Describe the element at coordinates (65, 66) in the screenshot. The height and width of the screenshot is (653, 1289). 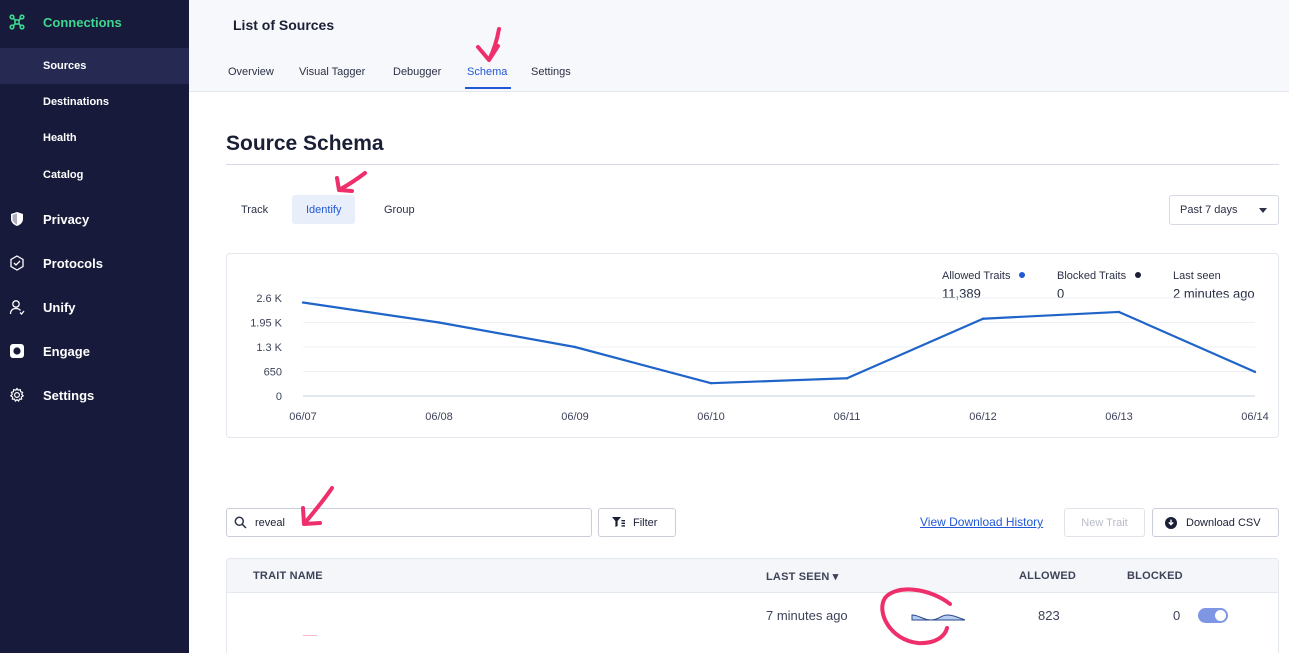
I see `nav-sources-label: Sources` at that location.